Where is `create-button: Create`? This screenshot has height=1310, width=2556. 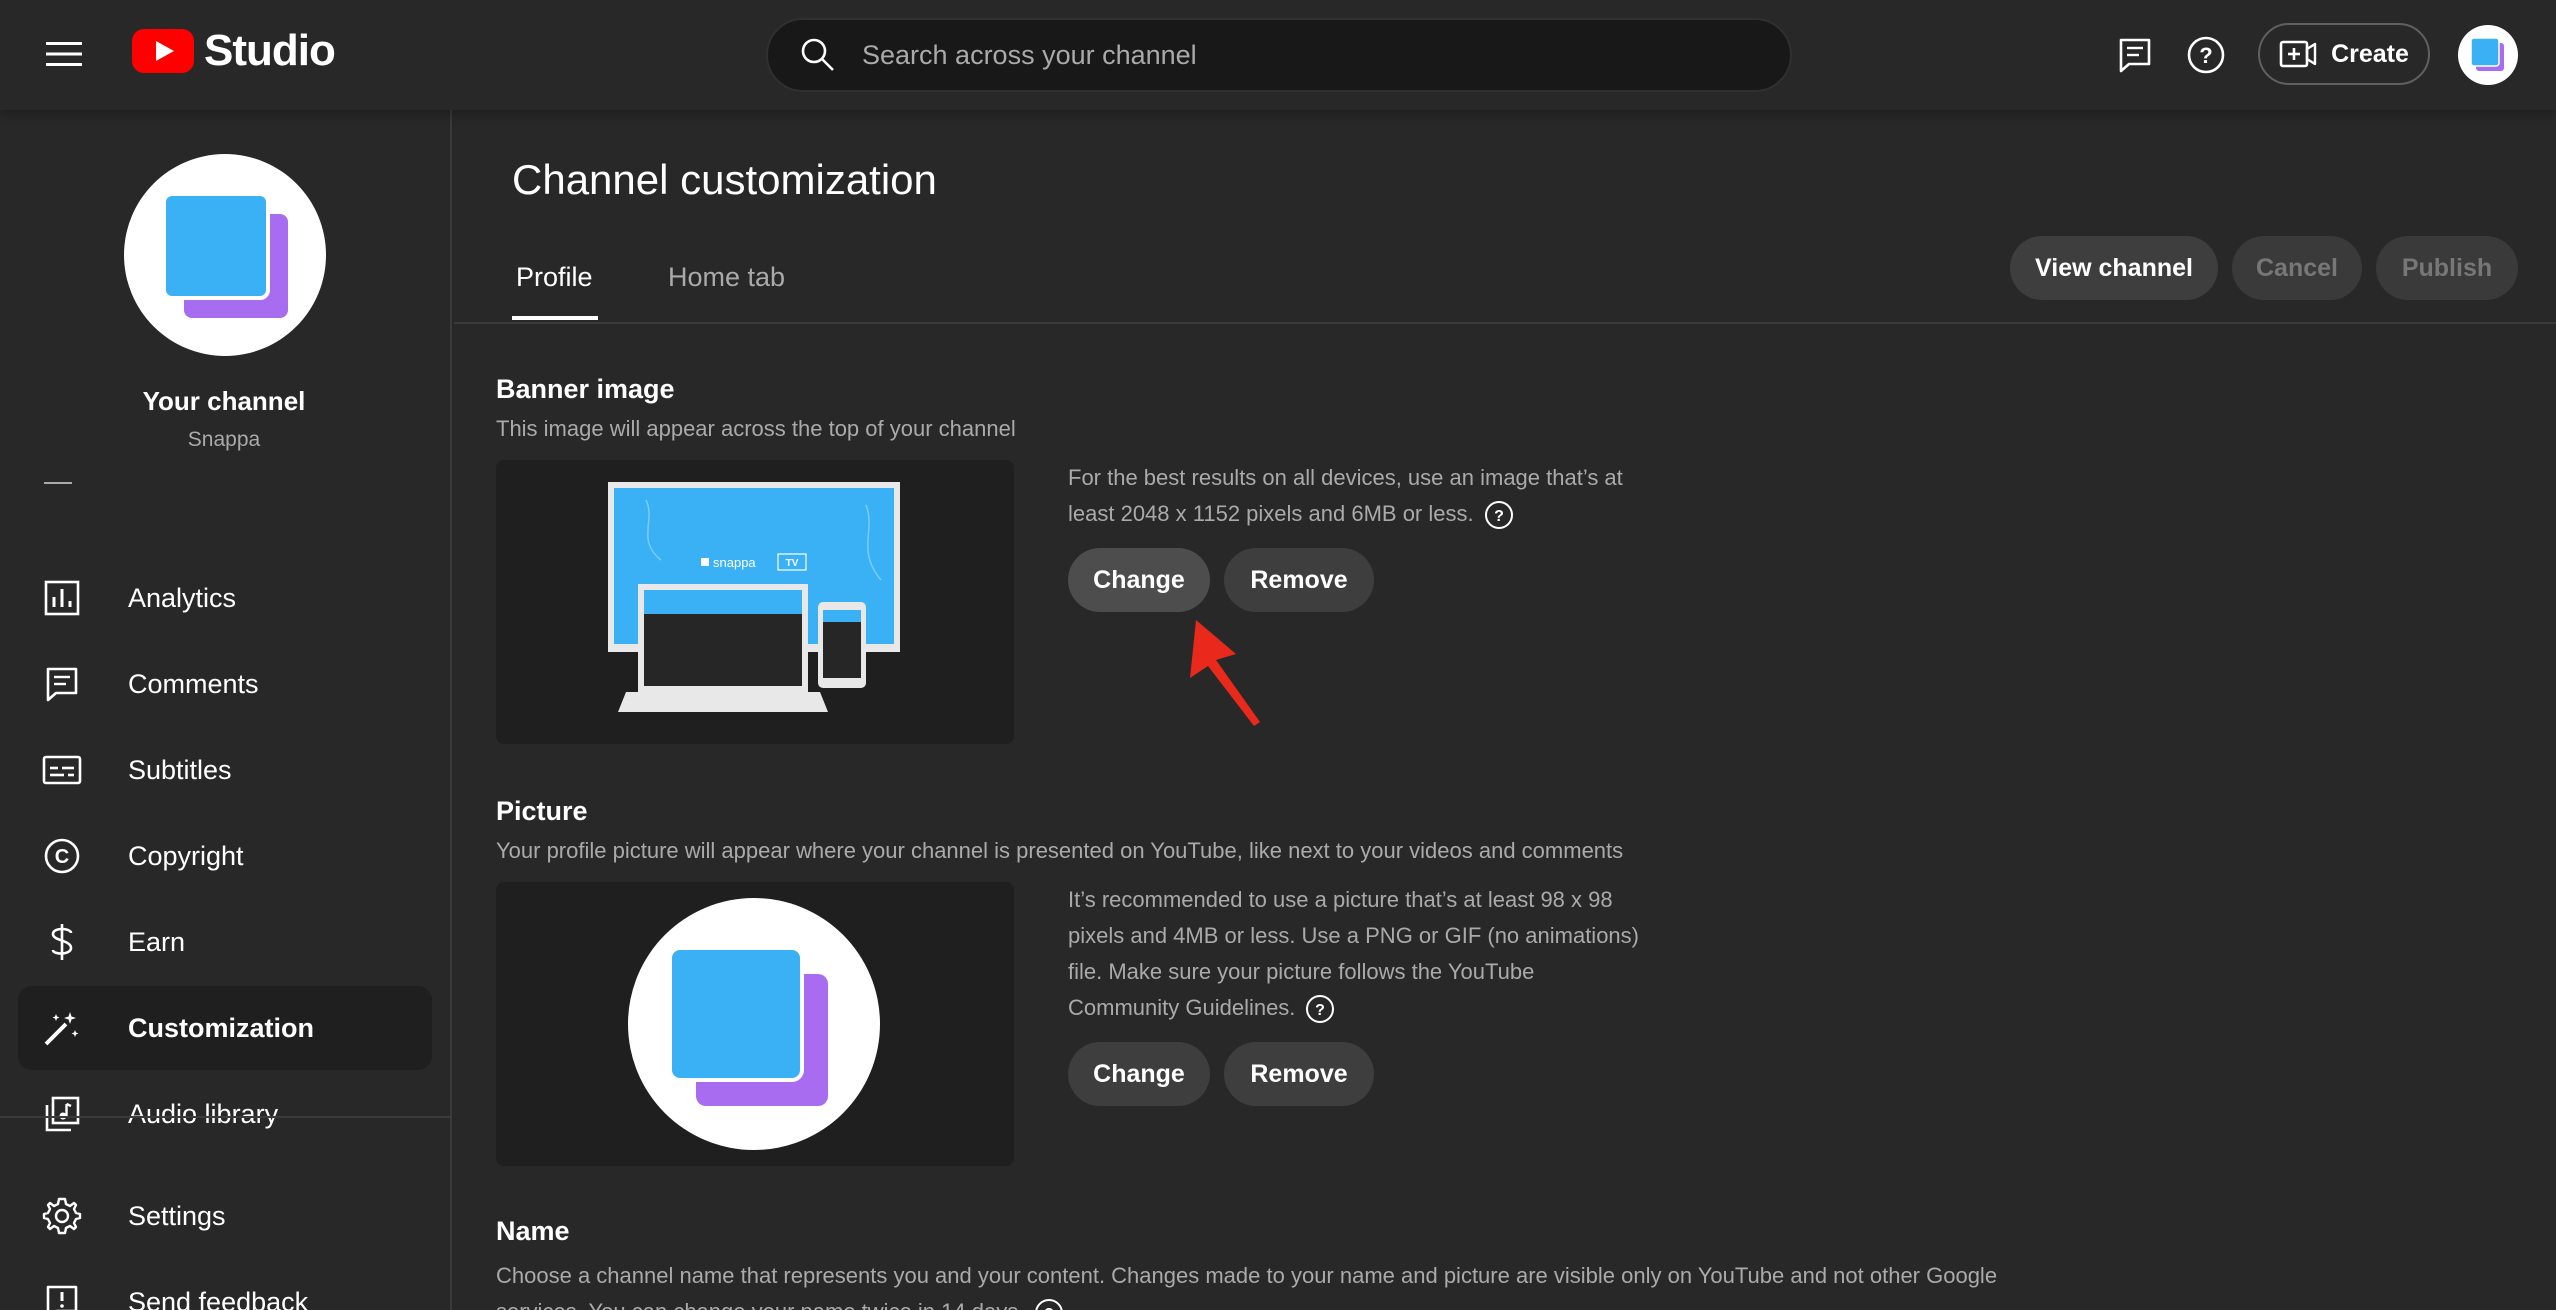 create-button: Create is located at coordinates (2344, 54).